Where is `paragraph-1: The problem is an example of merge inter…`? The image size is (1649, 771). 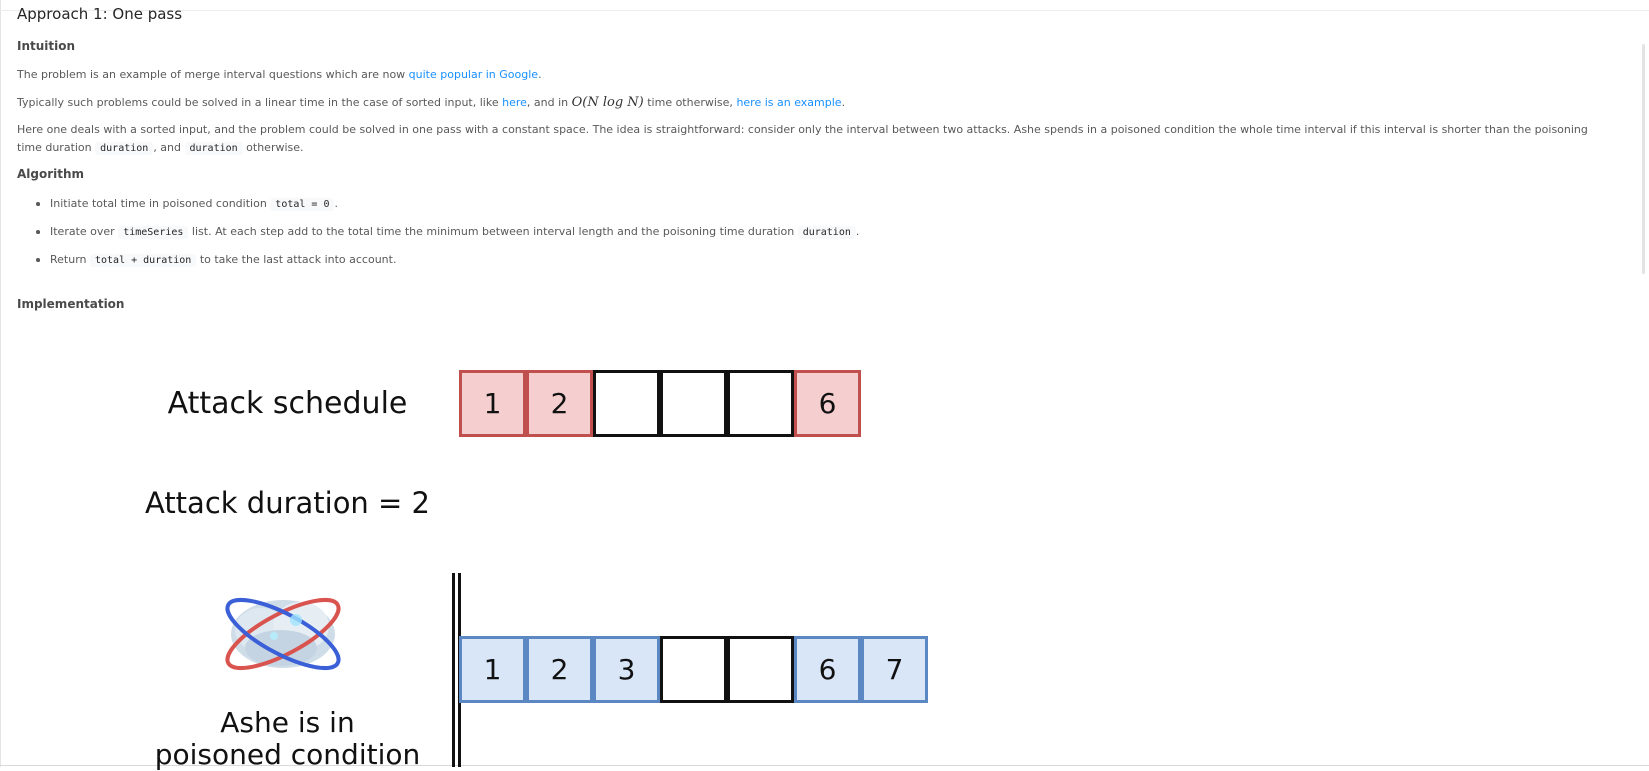 paragraph-1: The problem is an example of merge inter… is located at coordinates (279, 75).